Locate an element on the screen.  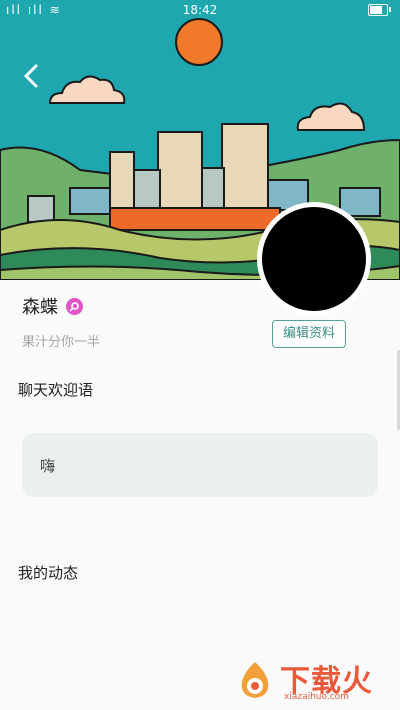
moments-section-title: 我的动态 is located at coordinates (48, 573).